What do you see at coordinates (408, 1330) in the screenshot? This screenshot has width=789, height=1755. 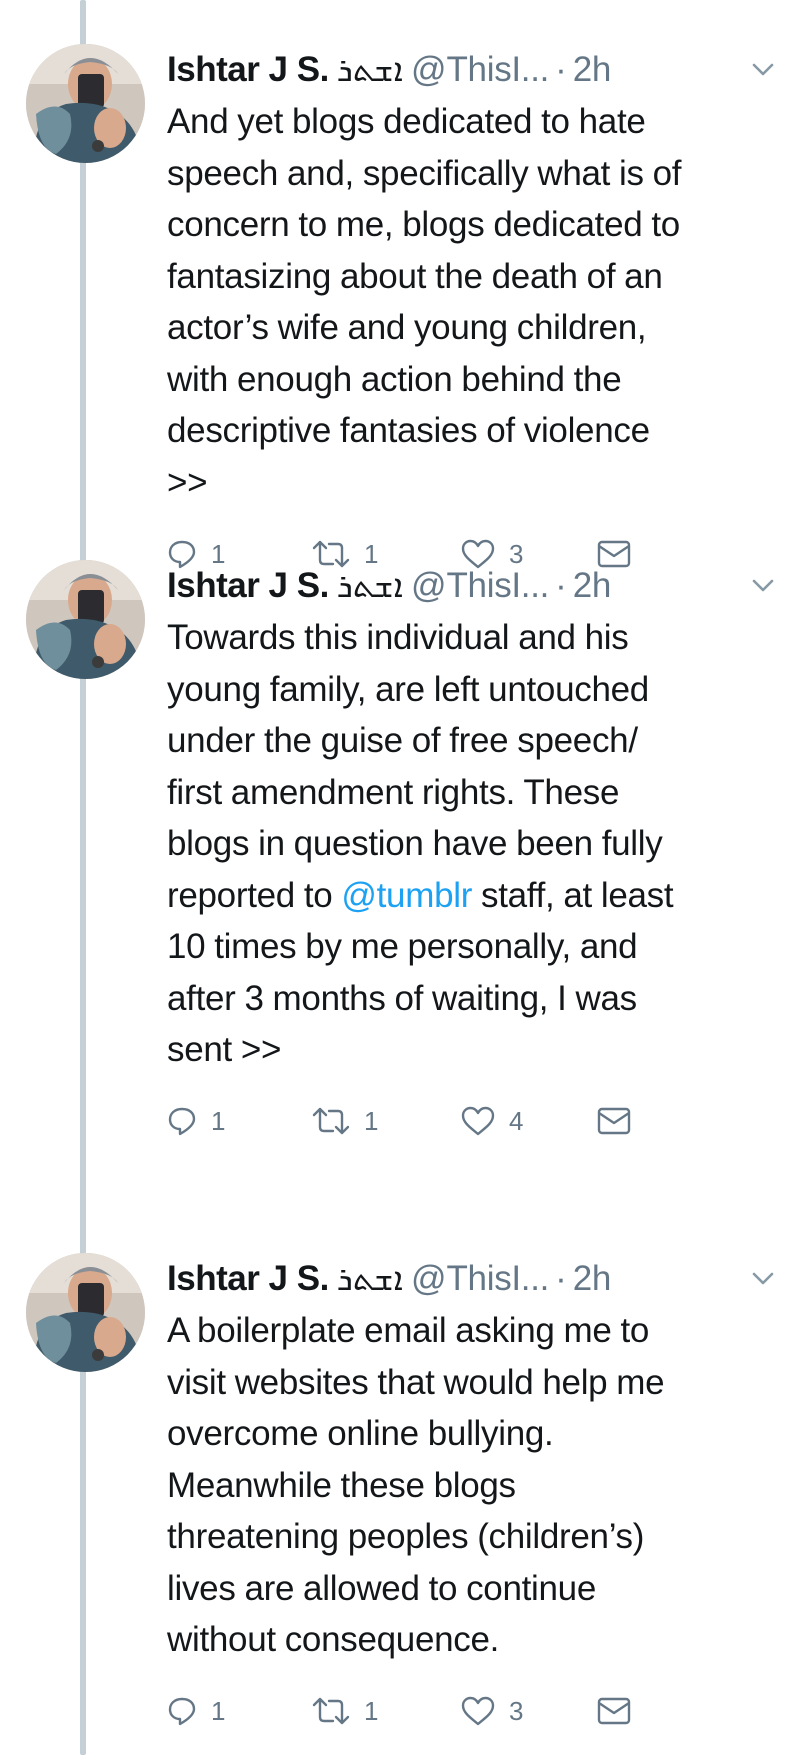 I see `tweet-text-line: A boilerplate email asking me to` at bounding box center [408, 1330].